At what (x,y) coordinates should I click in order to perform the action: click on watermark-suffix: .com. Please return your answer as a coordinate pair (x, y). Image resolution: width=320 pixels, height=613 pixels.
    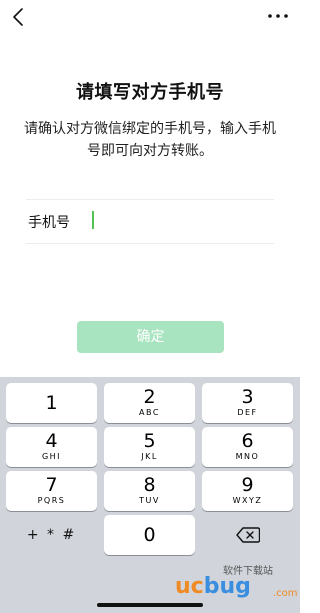
    Looking at the image, I should click on (285, 593).